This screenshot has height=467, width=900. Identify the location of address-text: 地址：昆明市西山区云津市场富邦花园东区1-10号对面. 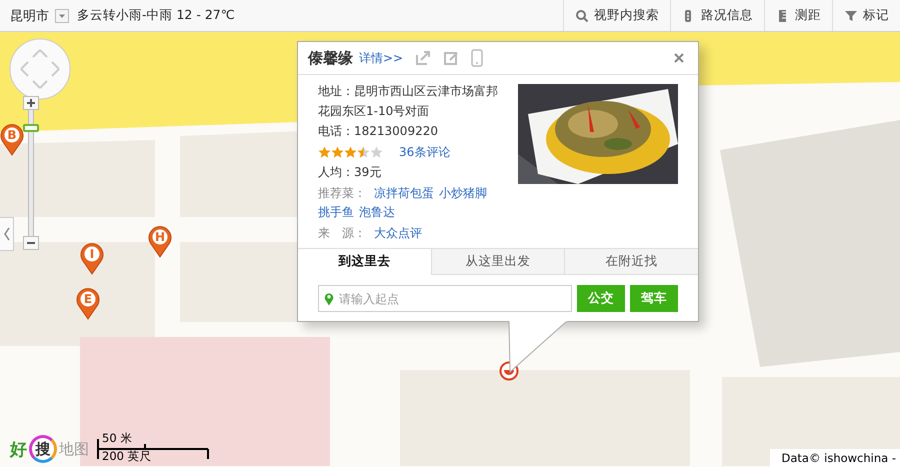
(408, 101).